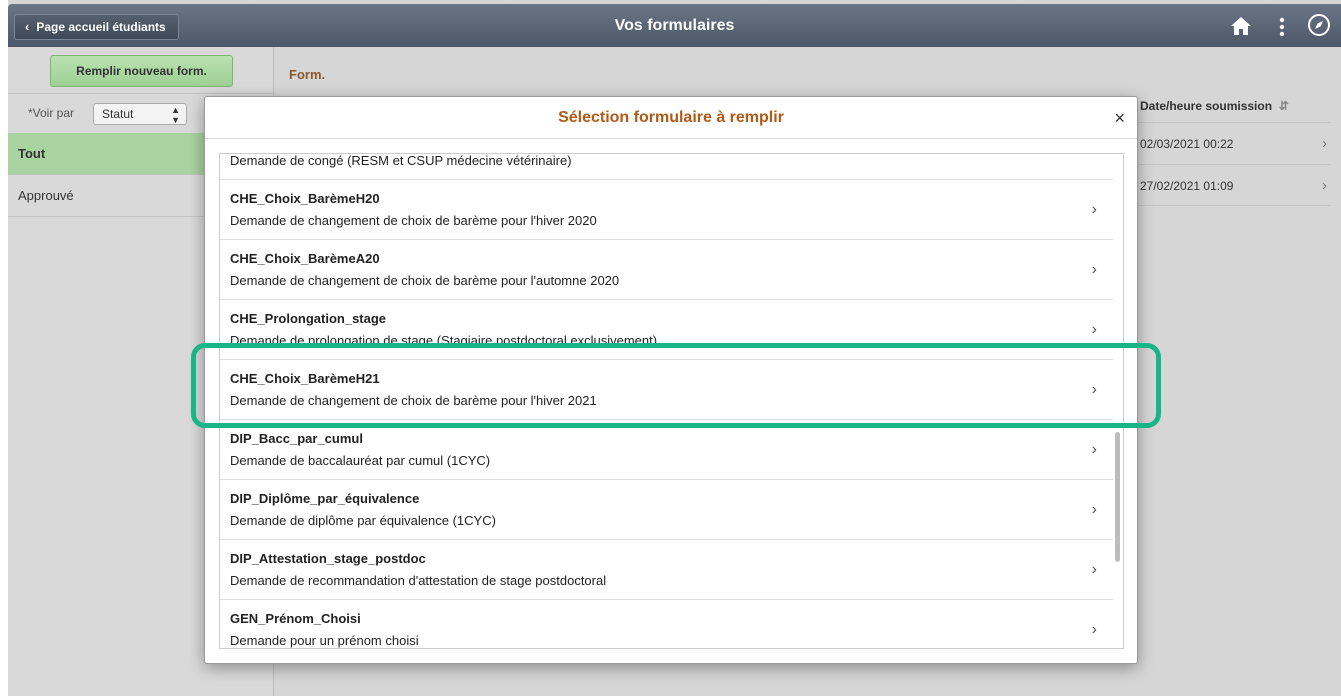 This screenshot has height=696, width=1341. I want to click on select-arrows-icon: ▲ ▼, so click(175, 115).